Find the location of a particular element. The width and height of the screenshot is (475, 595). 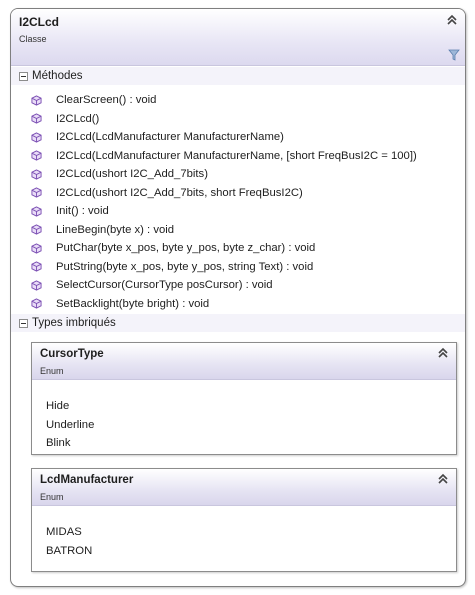

class-header: I2CLcd Classe is located at coordinates (238, 37).